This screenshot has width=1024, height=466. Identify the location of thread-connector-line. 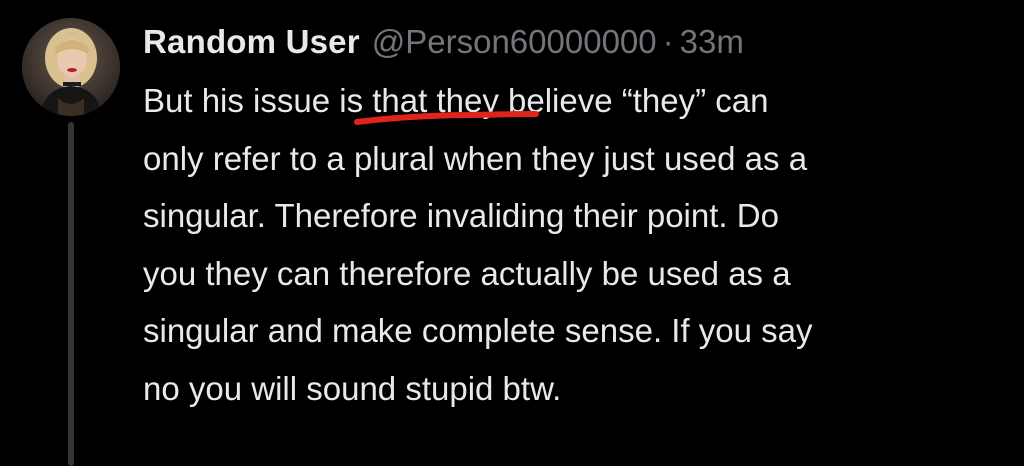
(71, 294).